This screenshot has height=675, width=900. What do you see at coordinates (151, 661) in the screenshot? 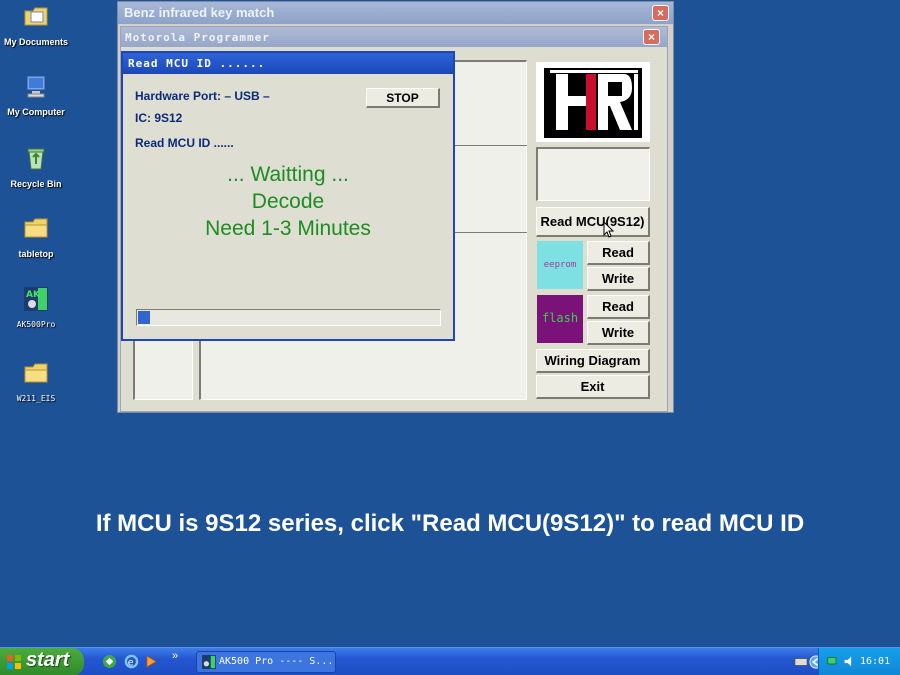
I see `media-player-icon` at bounding box center [151, 661].